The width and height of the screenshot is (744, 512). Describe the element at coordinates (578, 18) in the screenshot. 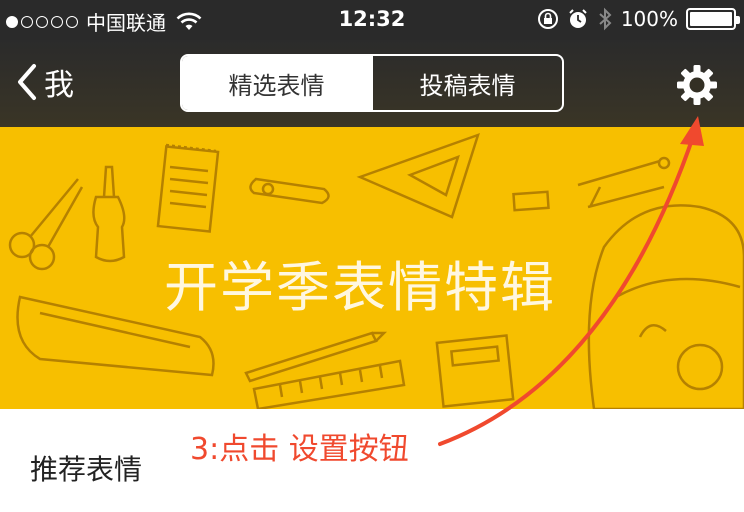

I see `alarm-icon` at that location.